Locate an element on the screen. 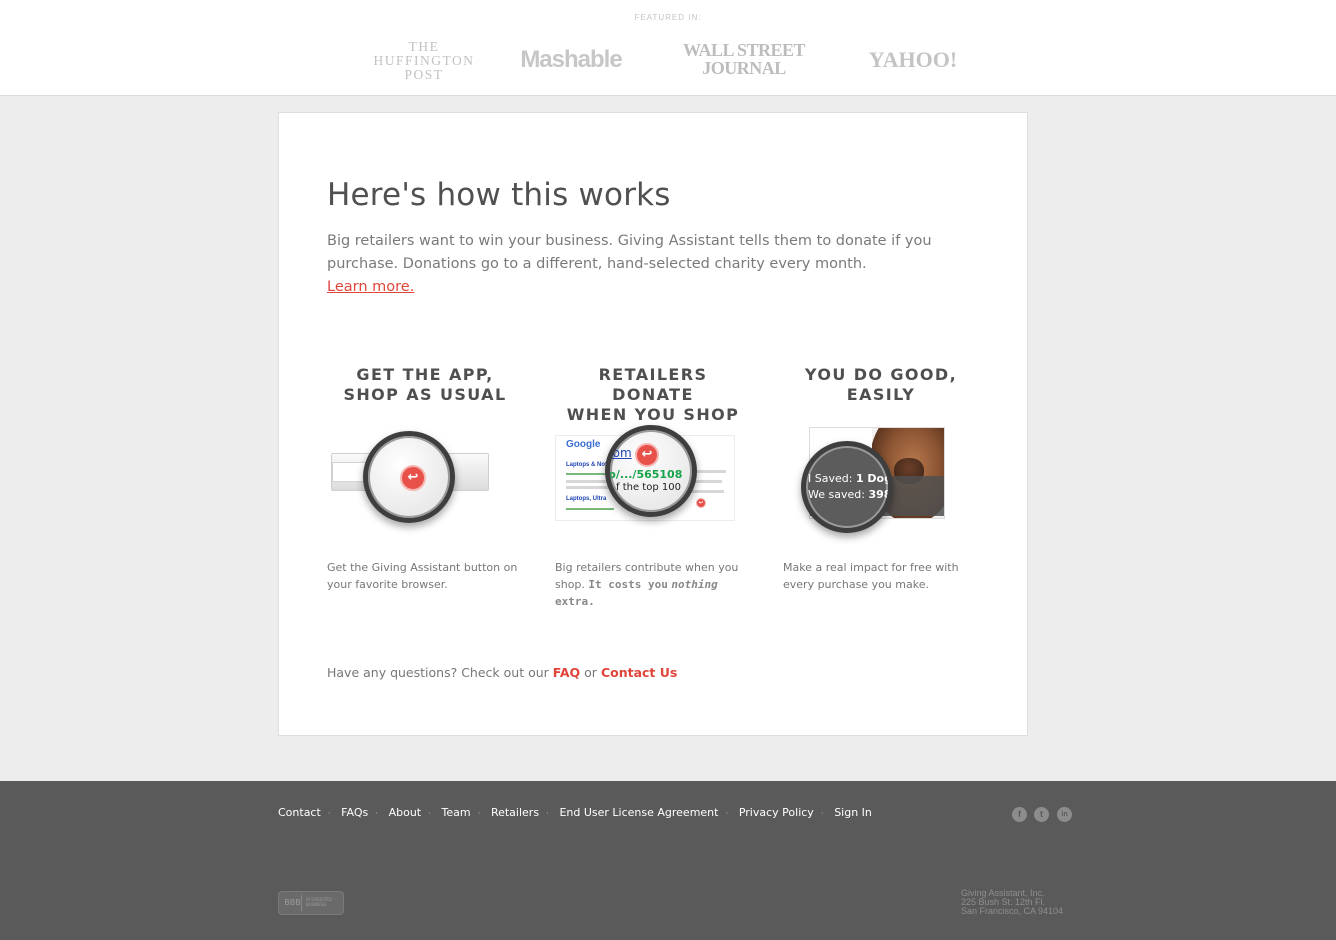  facebook-icon: f is located at coordinates (1019, 814).